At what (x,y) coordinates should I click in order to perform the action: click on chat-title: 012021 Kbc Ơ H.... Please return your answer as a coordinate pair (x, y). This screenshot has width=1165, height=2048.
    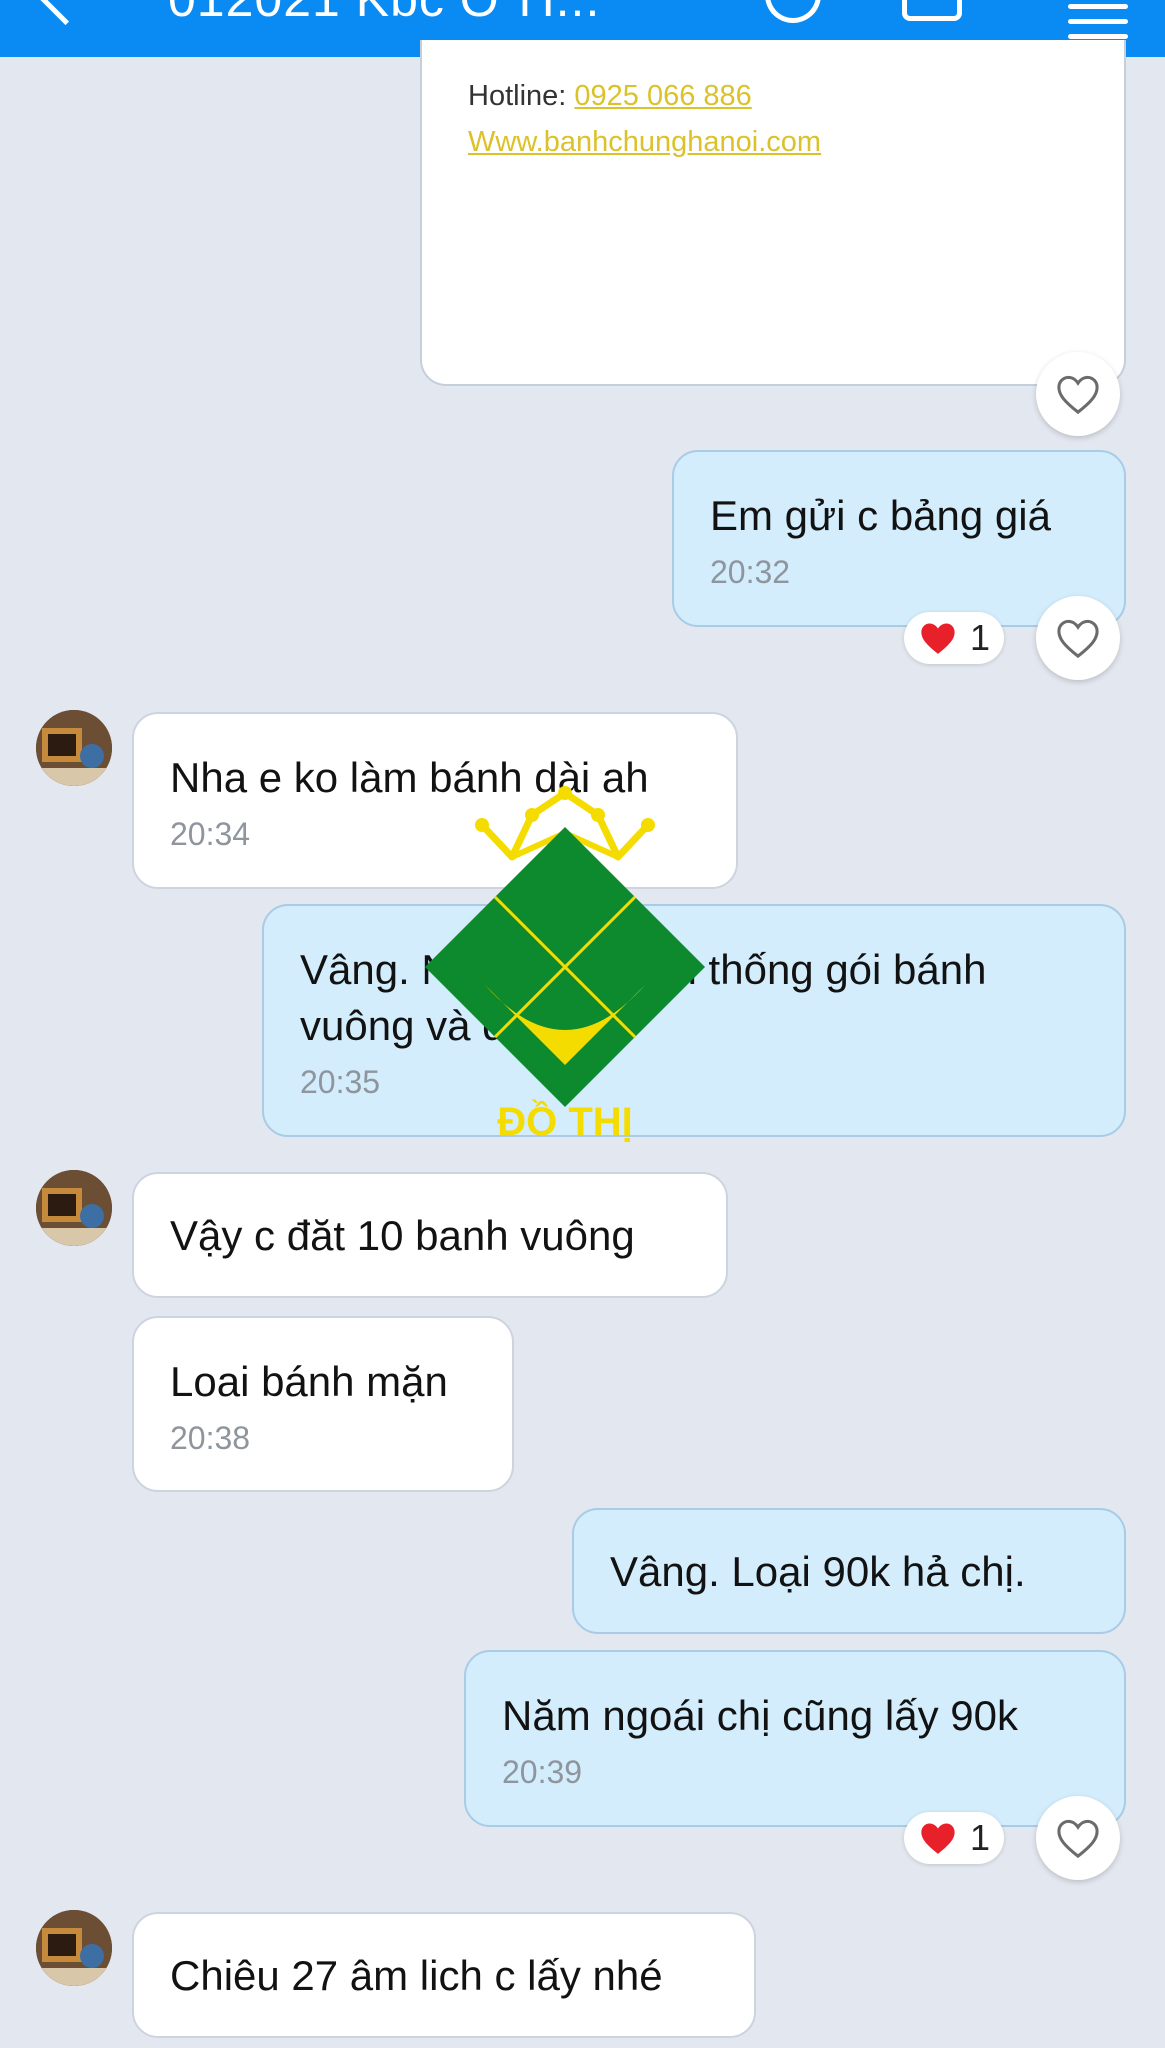
    Looking at the image, I should click on (384, 14).